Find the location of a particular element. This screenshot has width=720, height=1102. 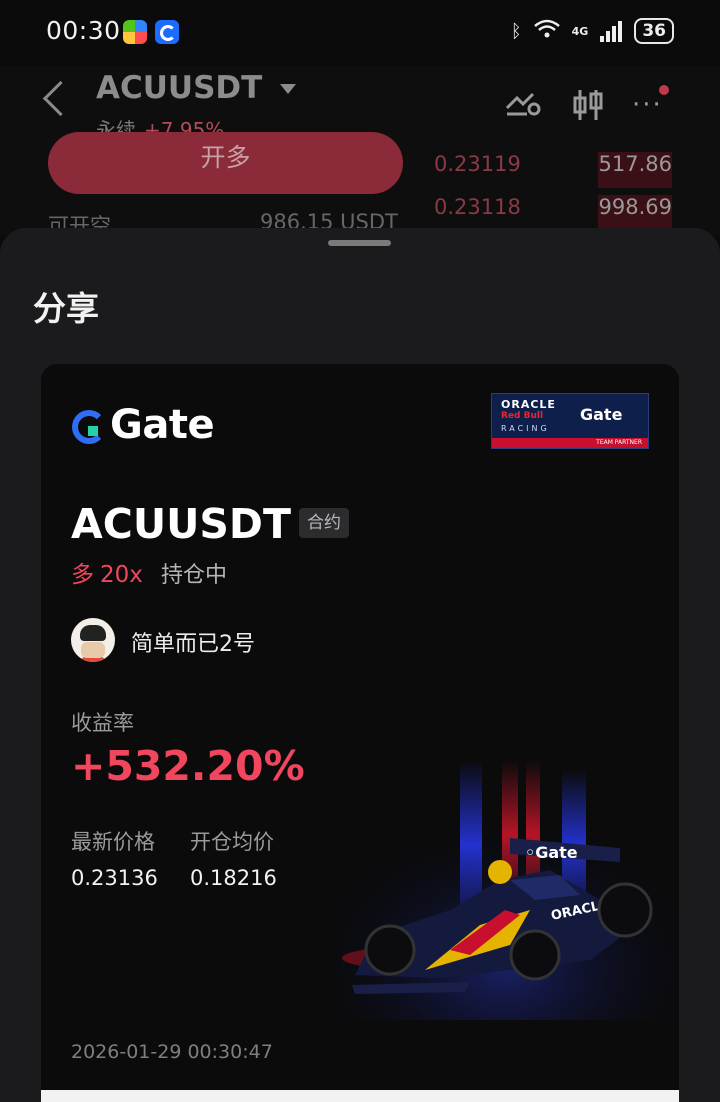

sheet-title: 分享 is located at coordinates (66, 308).